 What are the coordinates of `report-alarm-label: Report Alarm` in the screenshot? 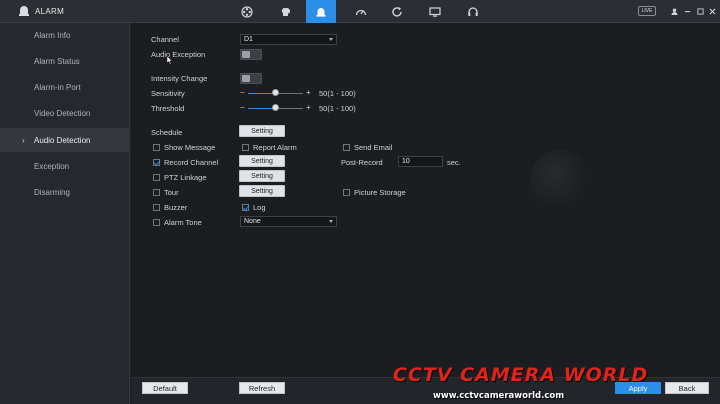 It's located at (275, 147).